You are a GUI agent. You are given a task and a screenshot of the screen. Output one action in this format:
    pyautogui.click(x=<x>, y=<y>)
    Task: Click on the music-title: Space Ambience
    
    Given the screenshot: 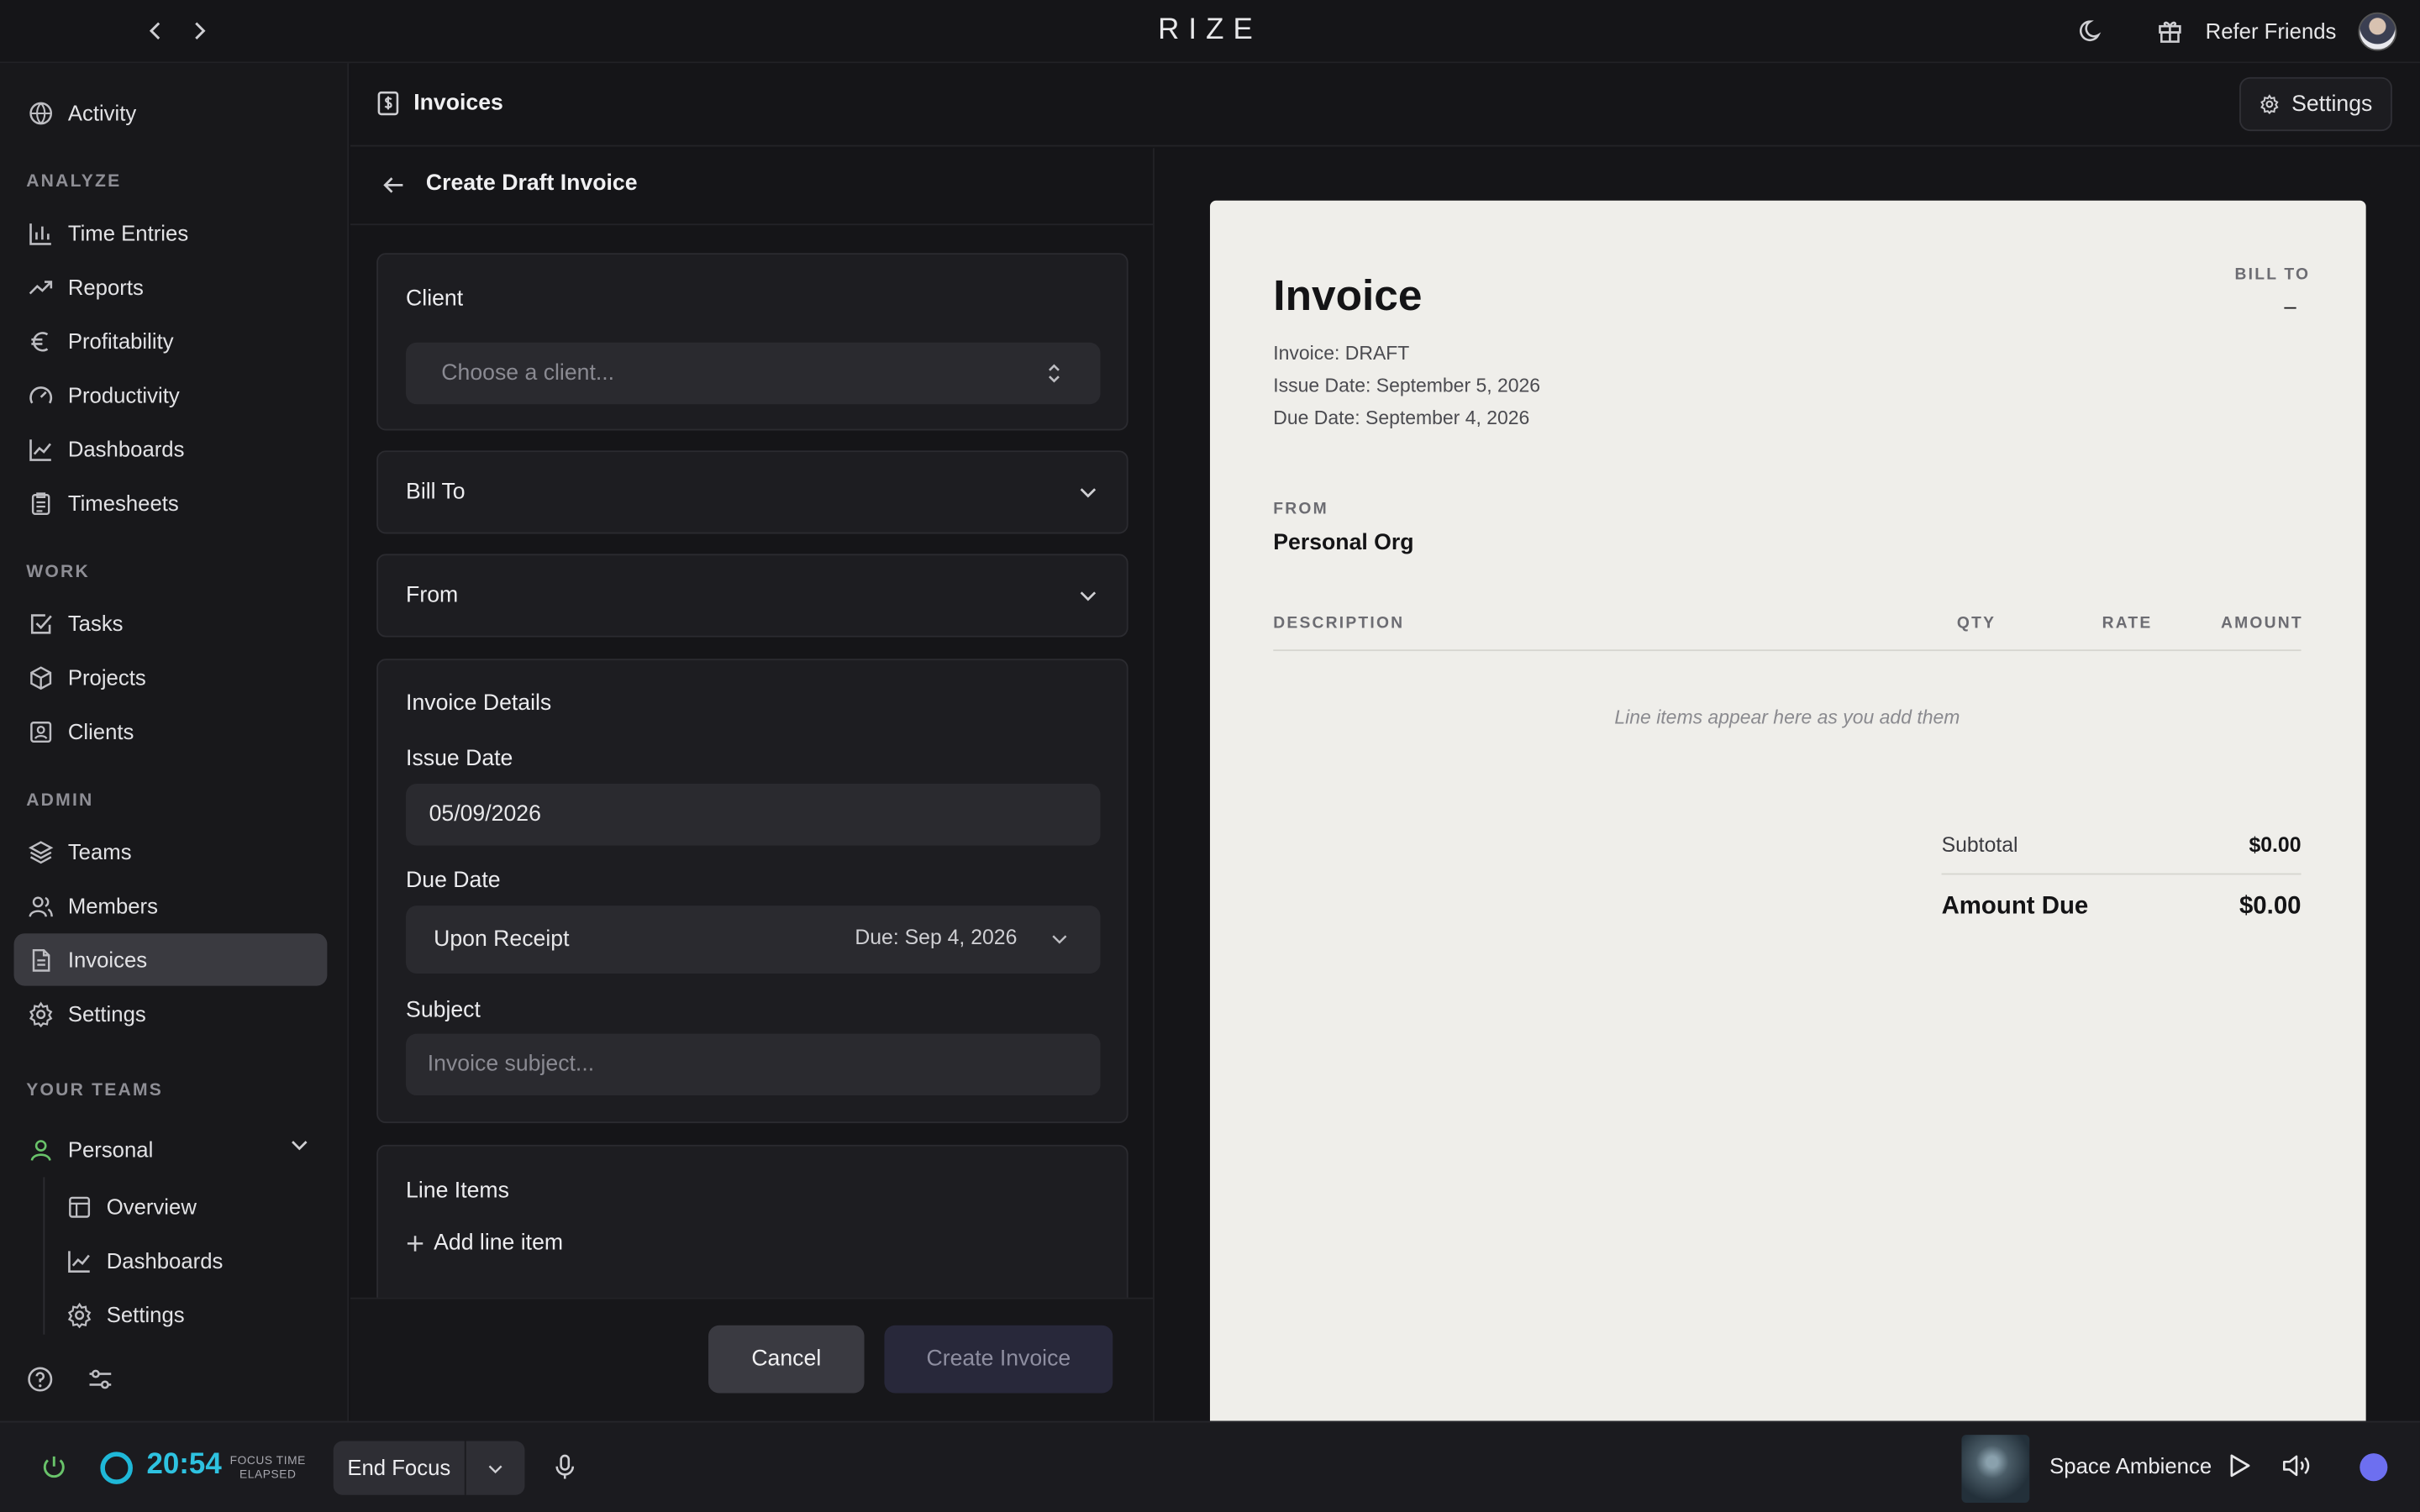 What is the action you would take?
    pyautogui.click(x=2130, y=1465)
    